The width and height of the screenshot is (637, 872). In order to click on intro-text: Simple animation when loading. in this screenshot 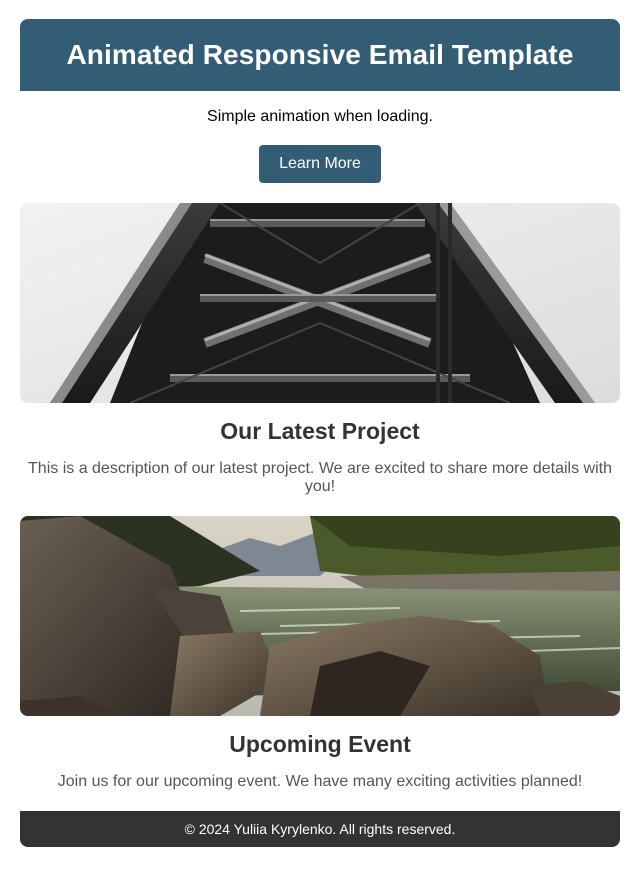, I will do `click(320, 116)`.